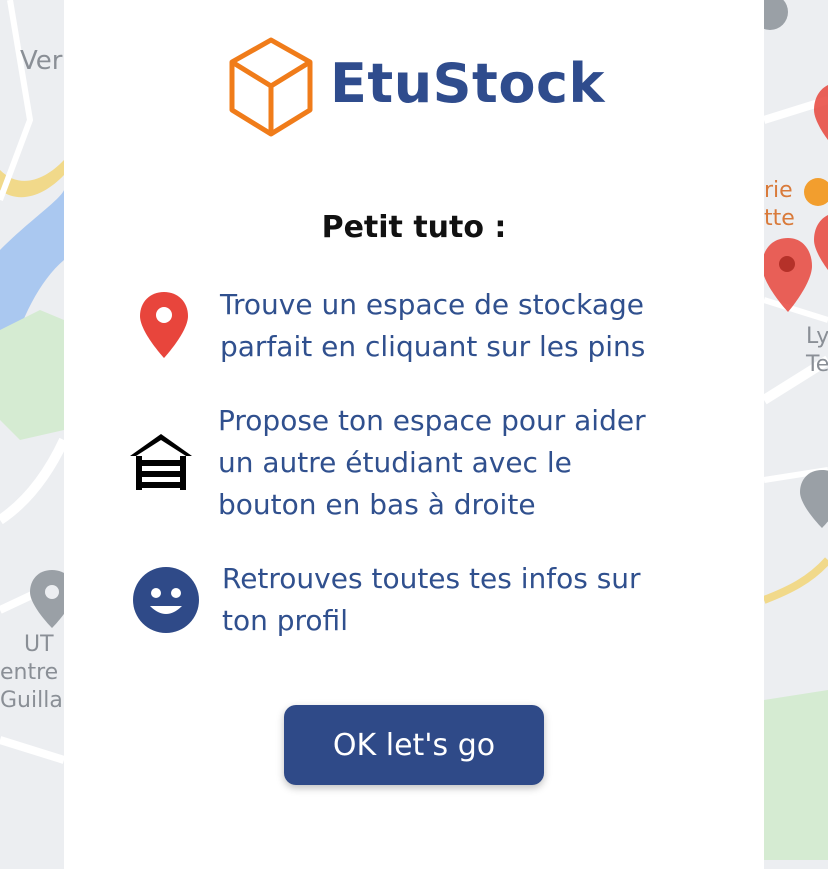  I want to click on map-label-top-left: Ver, so click(41, 61).